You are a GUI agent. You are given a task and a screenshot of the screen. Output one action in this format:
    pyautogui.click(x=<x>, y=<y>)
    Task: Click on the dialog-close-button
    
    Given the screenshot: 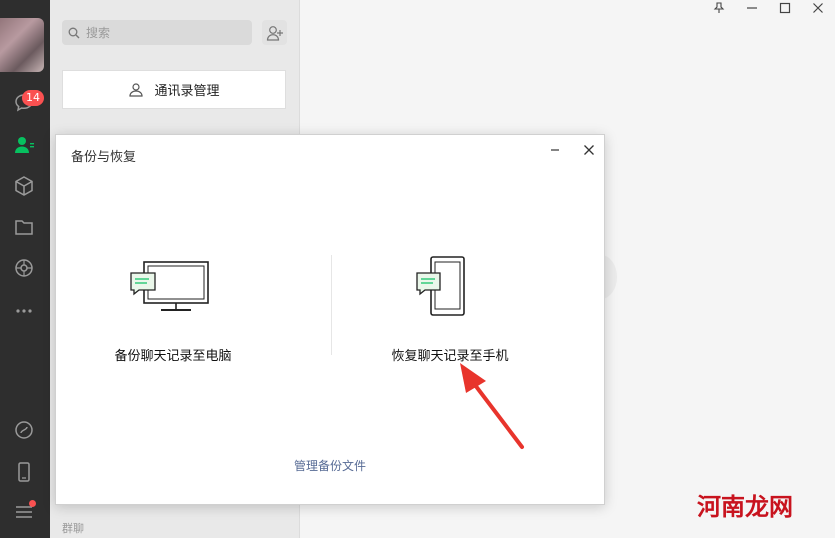 What is the action you would take?
    pyautogui.click(x=589, y=150)
    